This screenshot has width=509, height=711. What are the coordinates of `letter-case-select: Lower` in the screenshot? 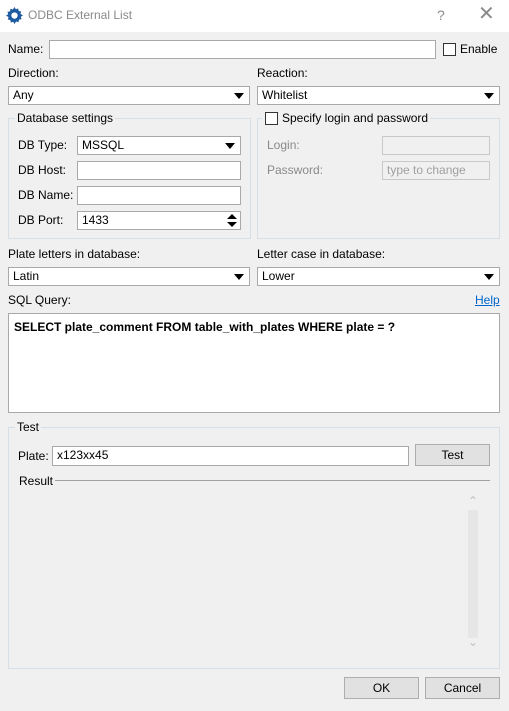 It's located at (378, 276).